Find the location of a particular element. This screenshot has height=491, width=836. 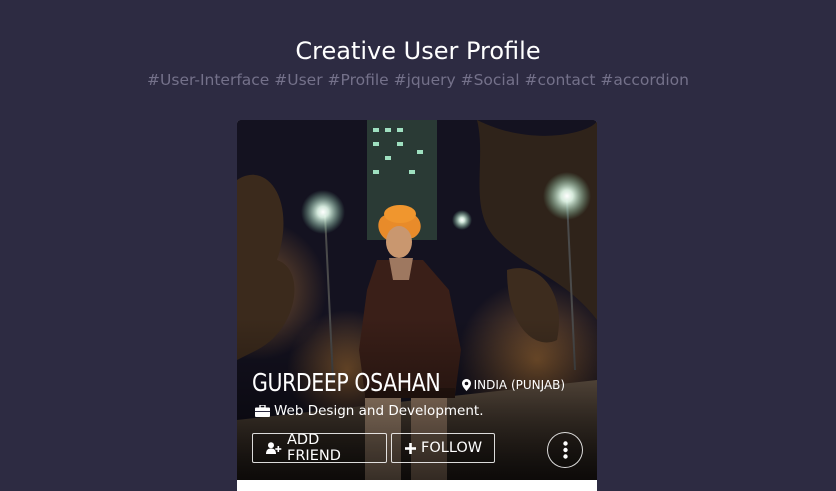

follow-button: FOLLOW is located at coordinates (443, 448).